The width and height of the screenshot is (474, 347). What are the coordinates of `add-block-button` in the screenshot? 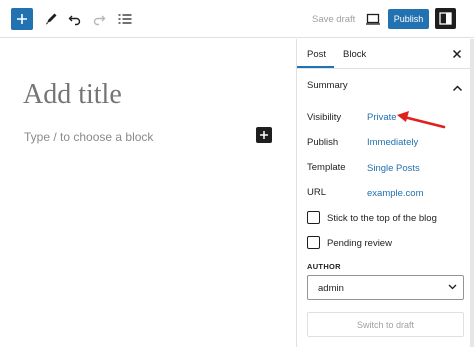 It's located at (22, 19).